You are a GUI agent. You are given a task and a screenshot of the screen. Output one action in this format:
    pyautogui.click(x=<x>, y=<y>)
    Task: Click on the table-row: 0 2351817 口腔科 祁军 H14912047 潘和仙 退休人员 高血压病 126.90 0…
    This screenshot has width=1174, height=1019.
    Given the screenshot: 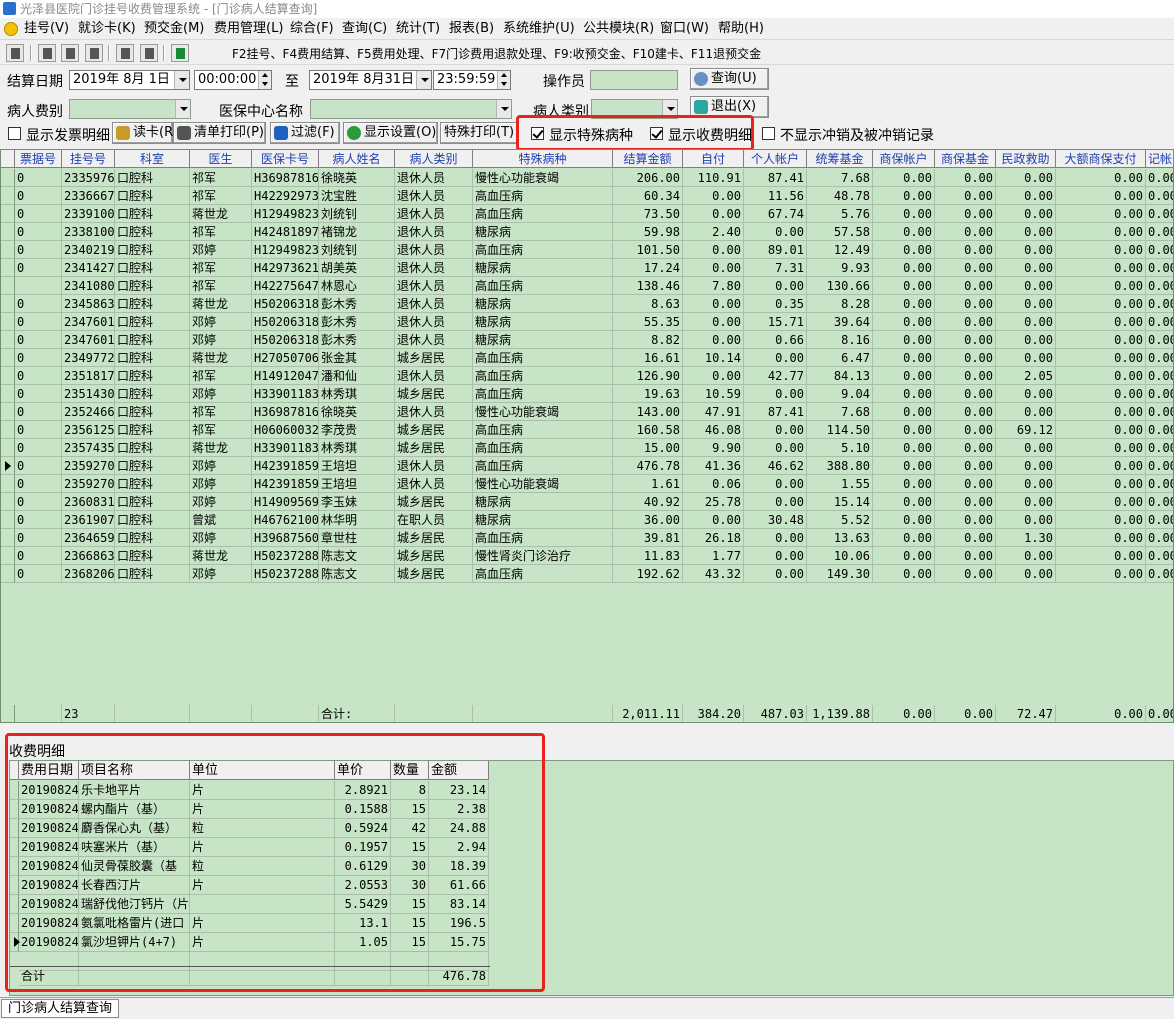 What is the action you would take?
    pyautogui.click(x=587, y=376)
    